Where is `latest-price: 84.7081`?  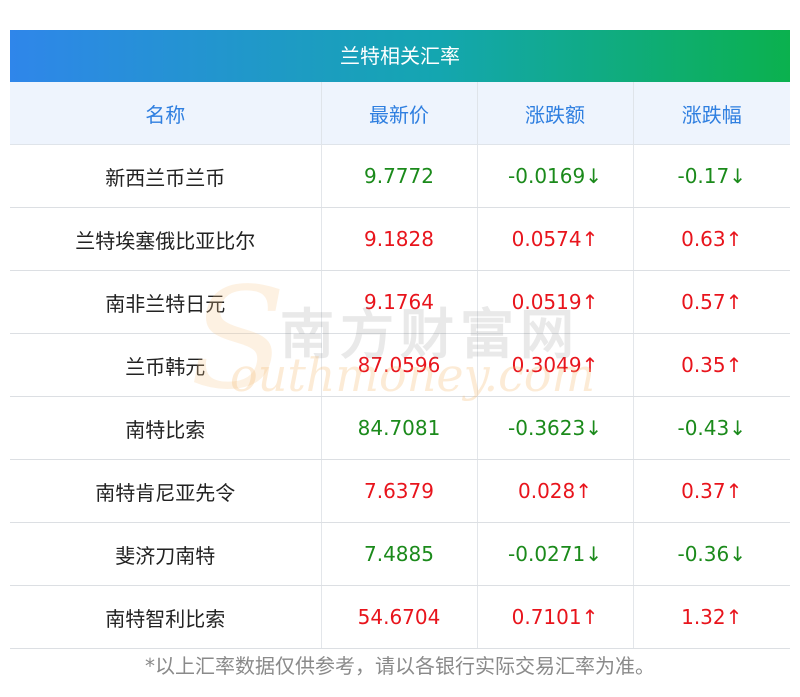
latest-price: 84.7081 is located at coordinates (399, 428).